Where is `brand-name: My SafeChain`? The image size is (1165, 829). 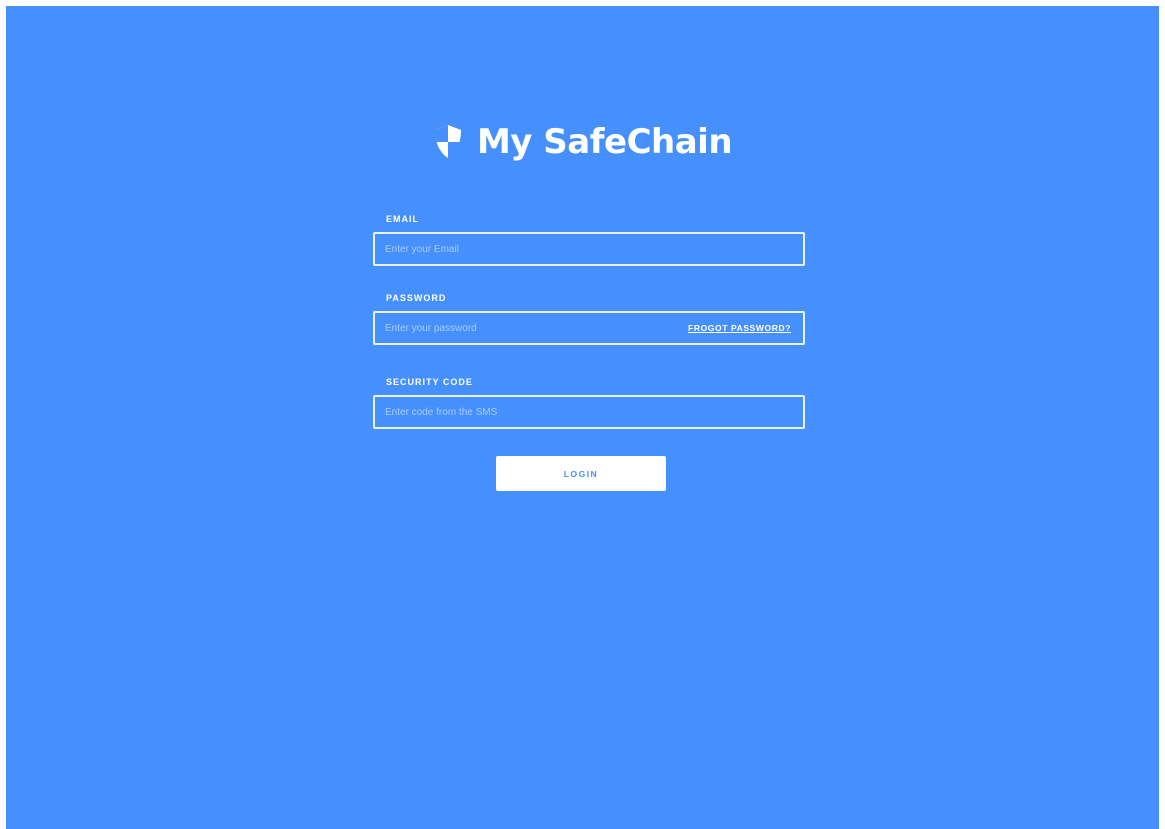
brand-name: My SafeChain is located at coordinates (604, 142).